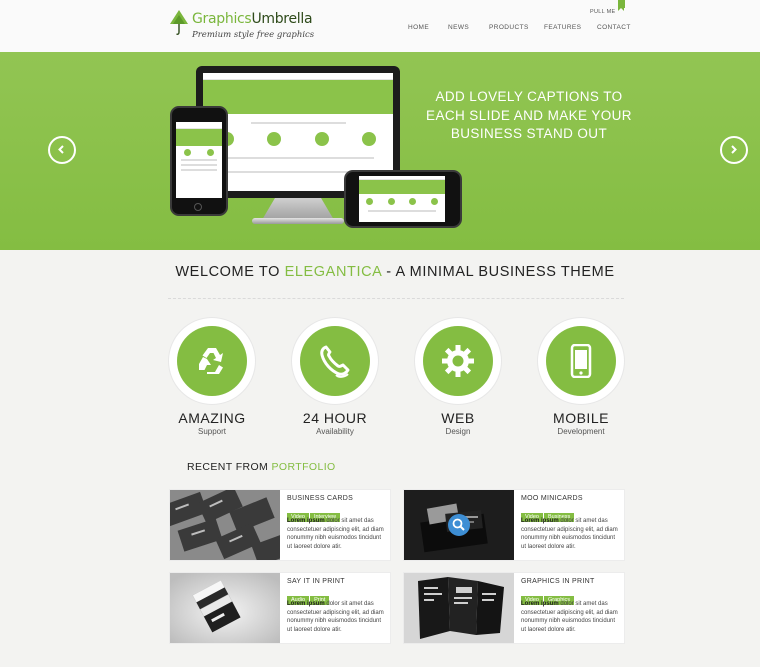  What do you see at coordinates (571, 513) in the screenshot?
I see `card-tags: Video Business` at bounding box center [571, 513].